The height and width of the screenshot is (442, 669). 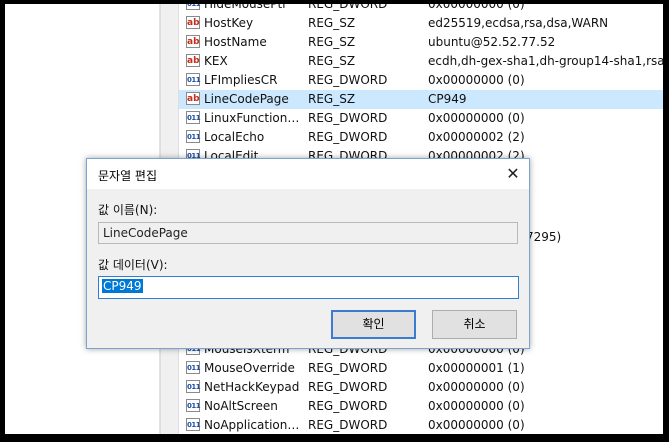 I want to click on value-data: 0x00000002 (2), so click(x=476, y=137).